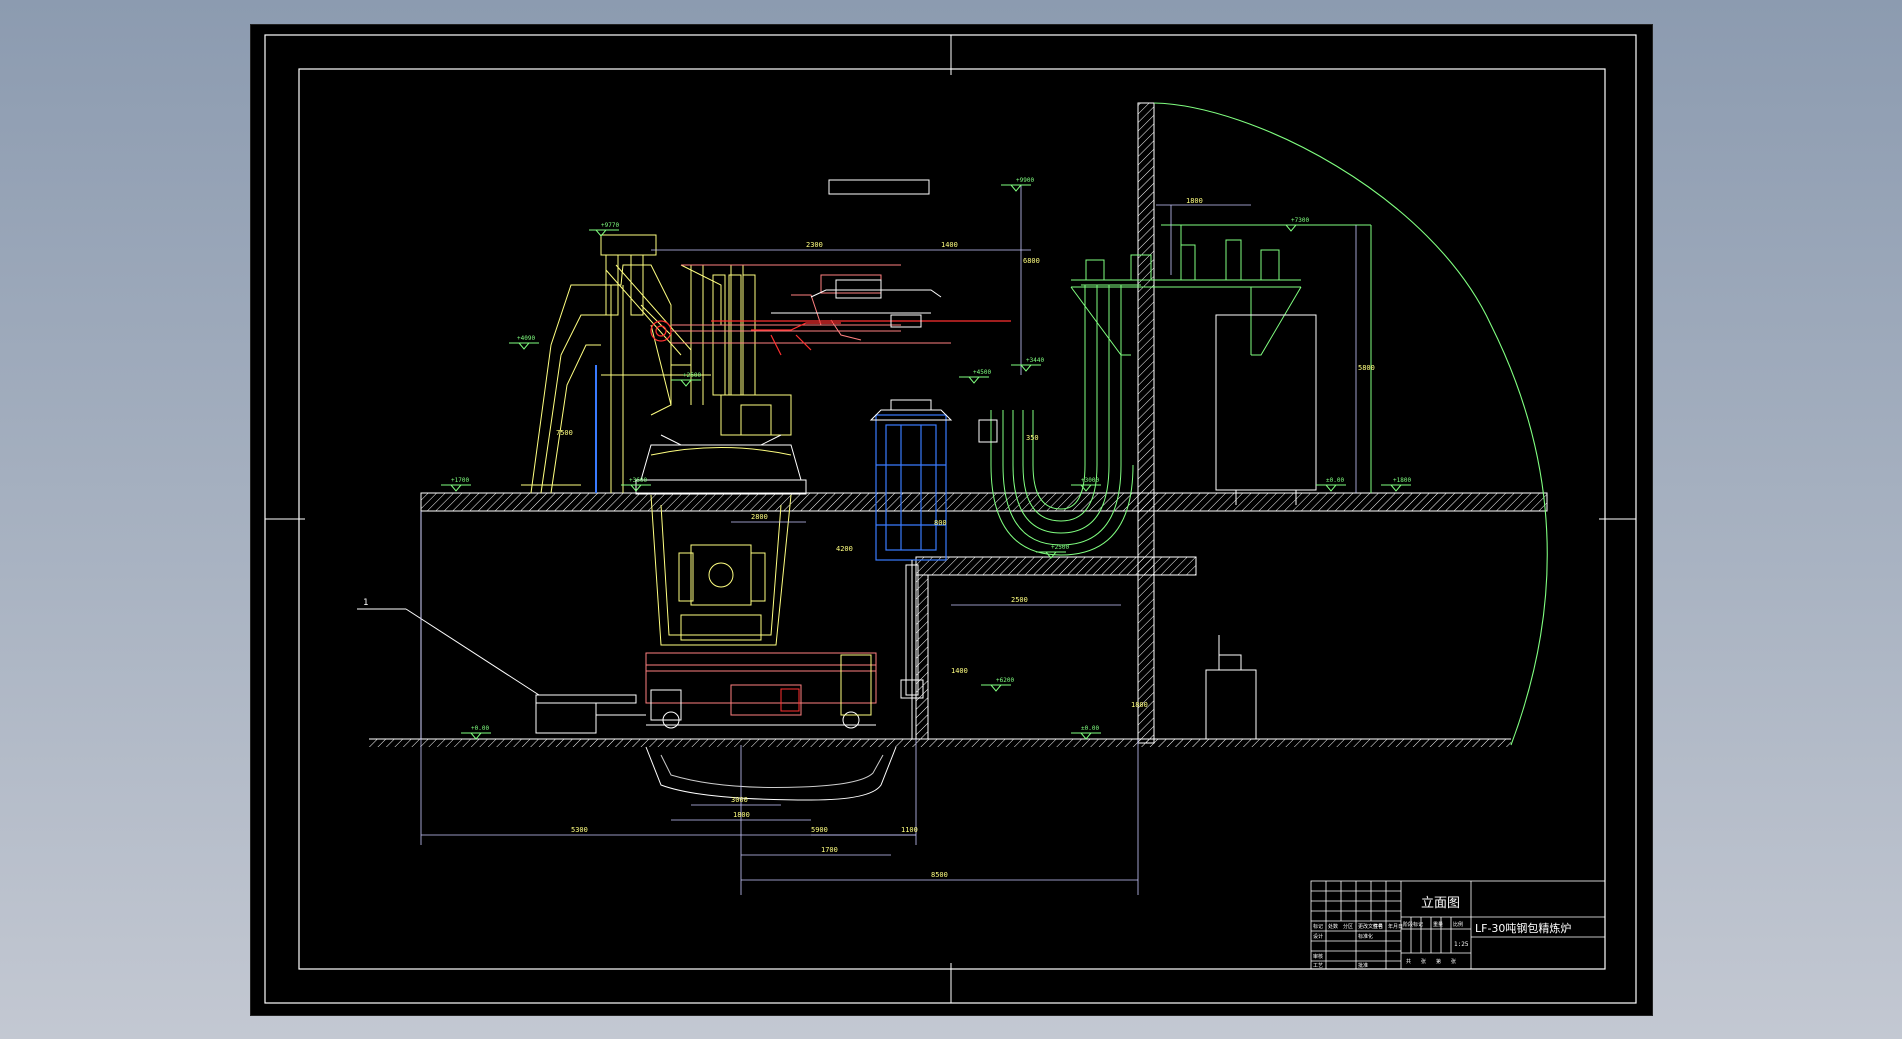  I want to click on dim-label: 3000, so click(739, 800).